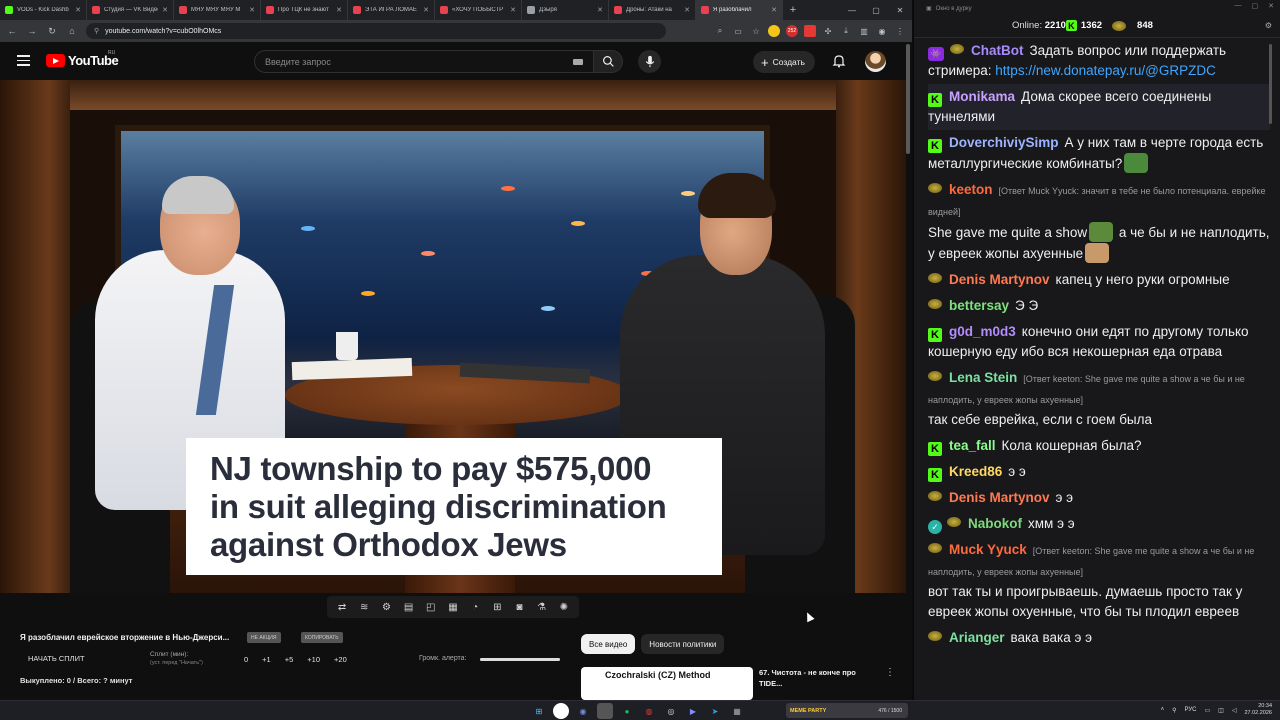  I want to click on menu-icon: ⋮, so click(900, 31).